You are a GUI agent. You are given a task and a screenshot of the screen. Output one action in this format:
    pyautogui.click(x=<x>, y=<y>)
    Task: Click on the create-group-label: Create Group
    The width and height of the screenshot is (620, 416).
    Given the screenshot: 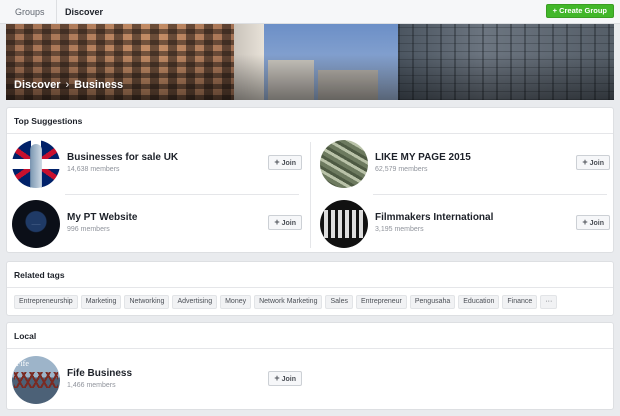 What is the action you would take?
    pyautogui.click(x=583, y=10)
    